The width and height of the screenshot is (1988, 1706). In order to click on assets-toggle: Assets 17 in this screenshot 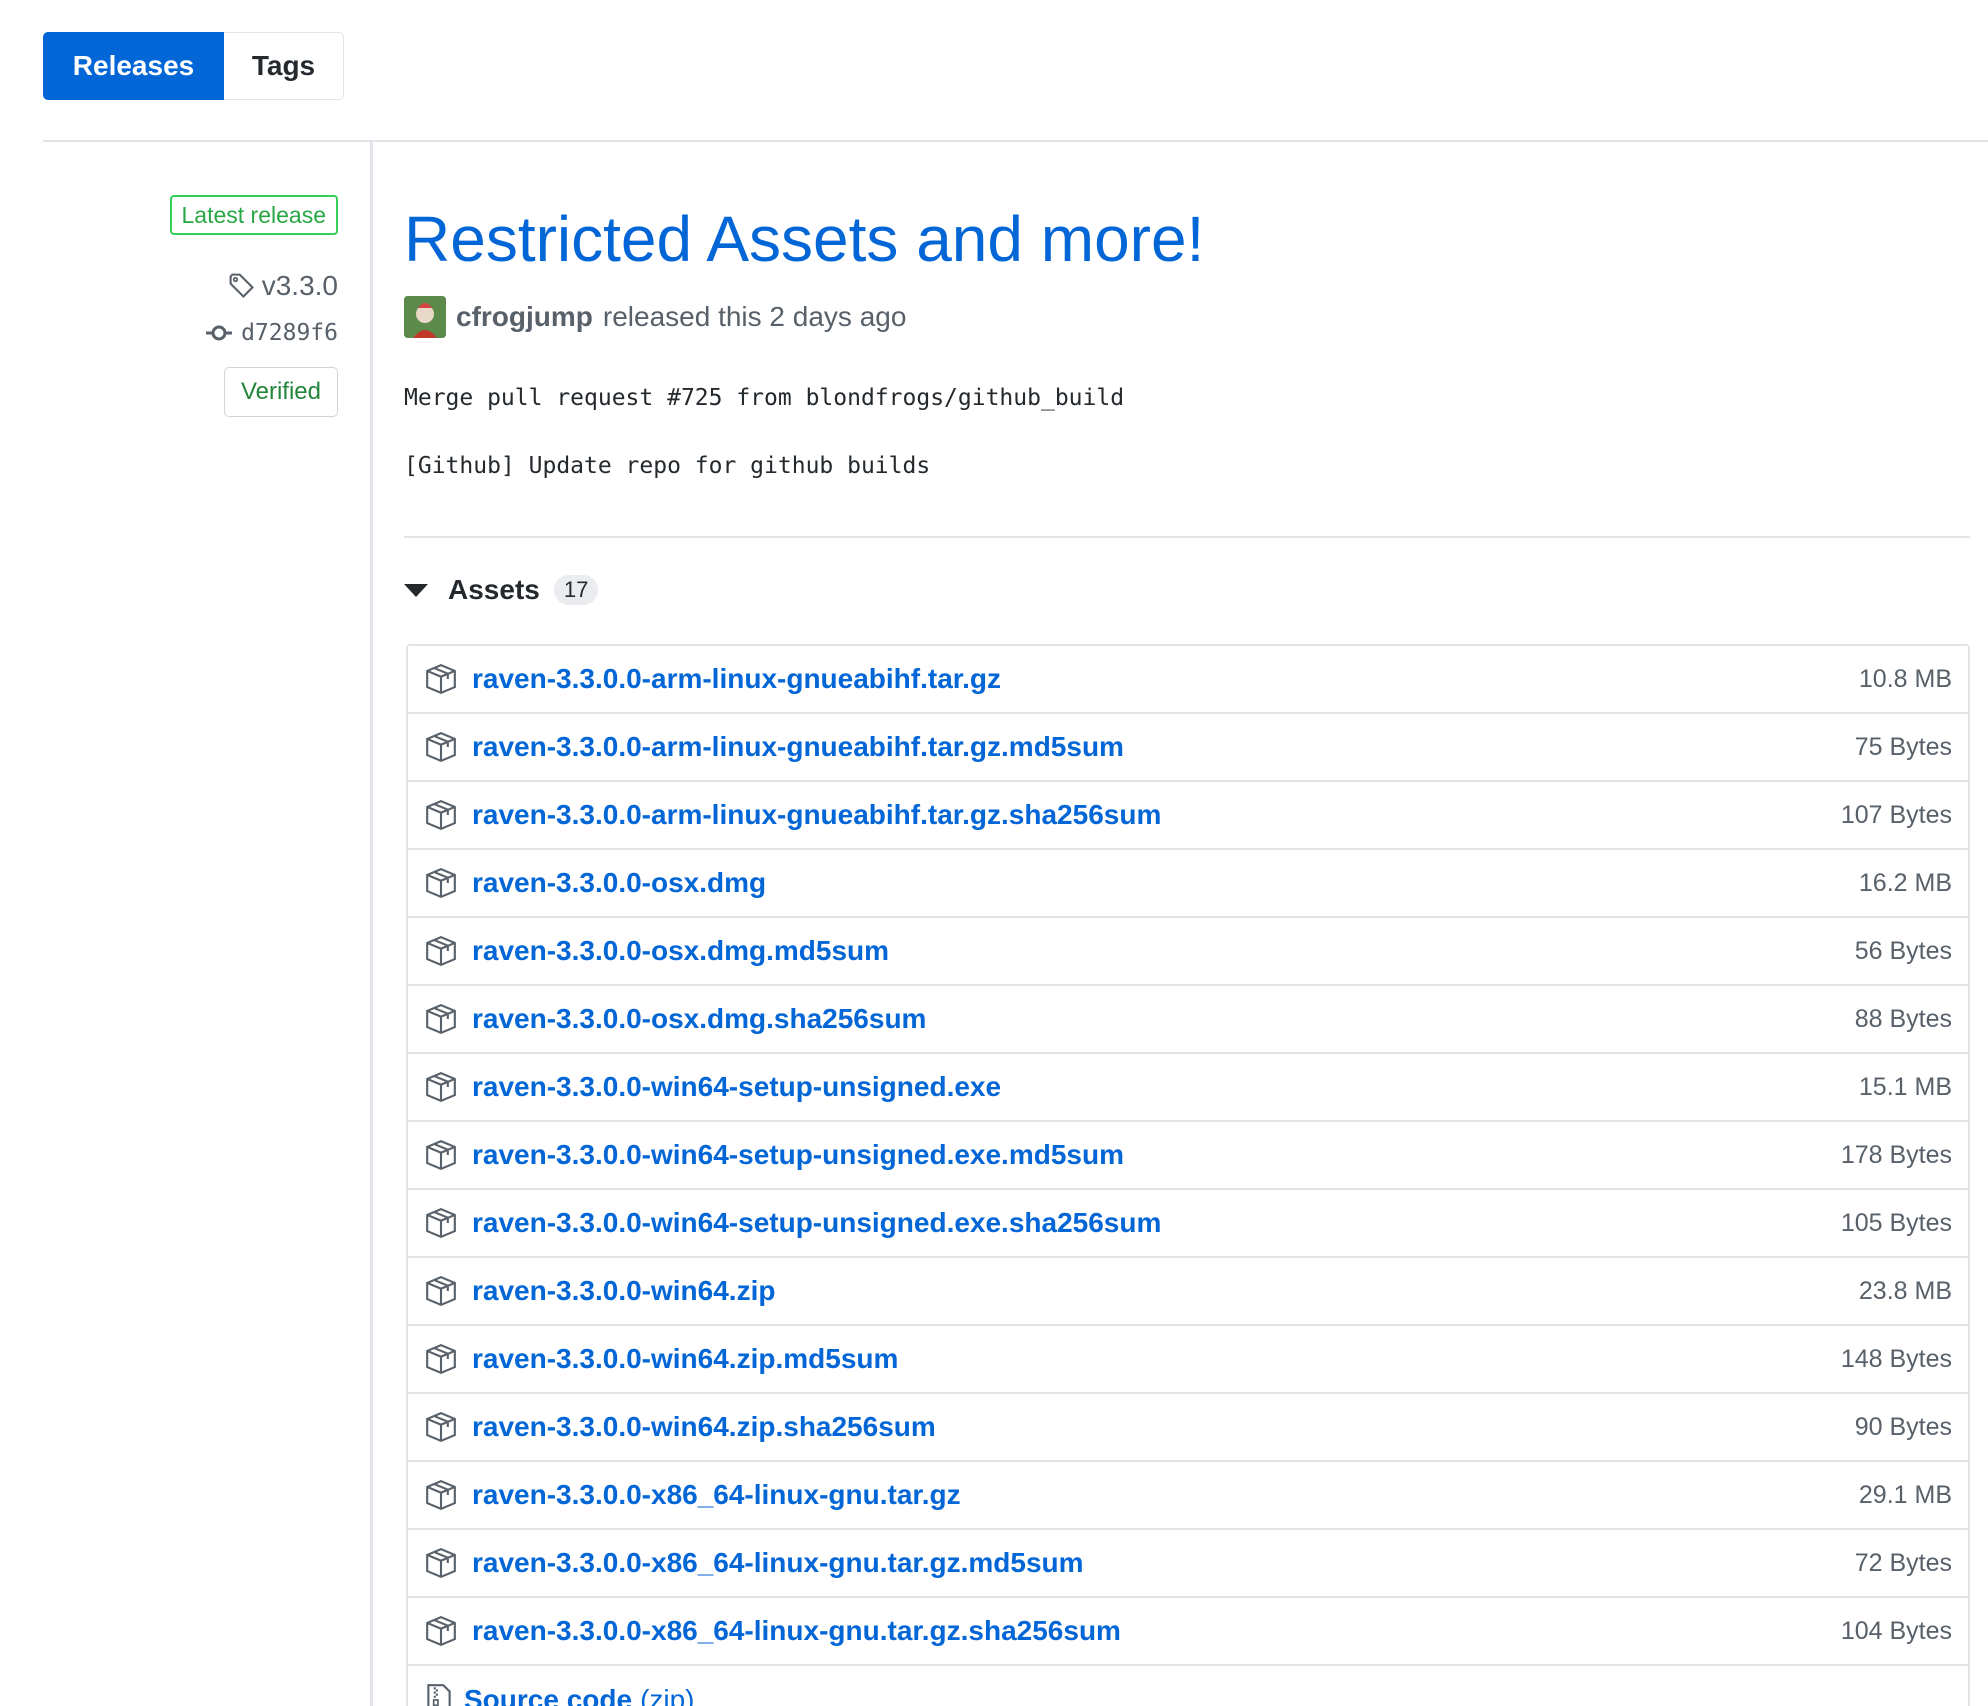, I will do `click(501, 590)`.